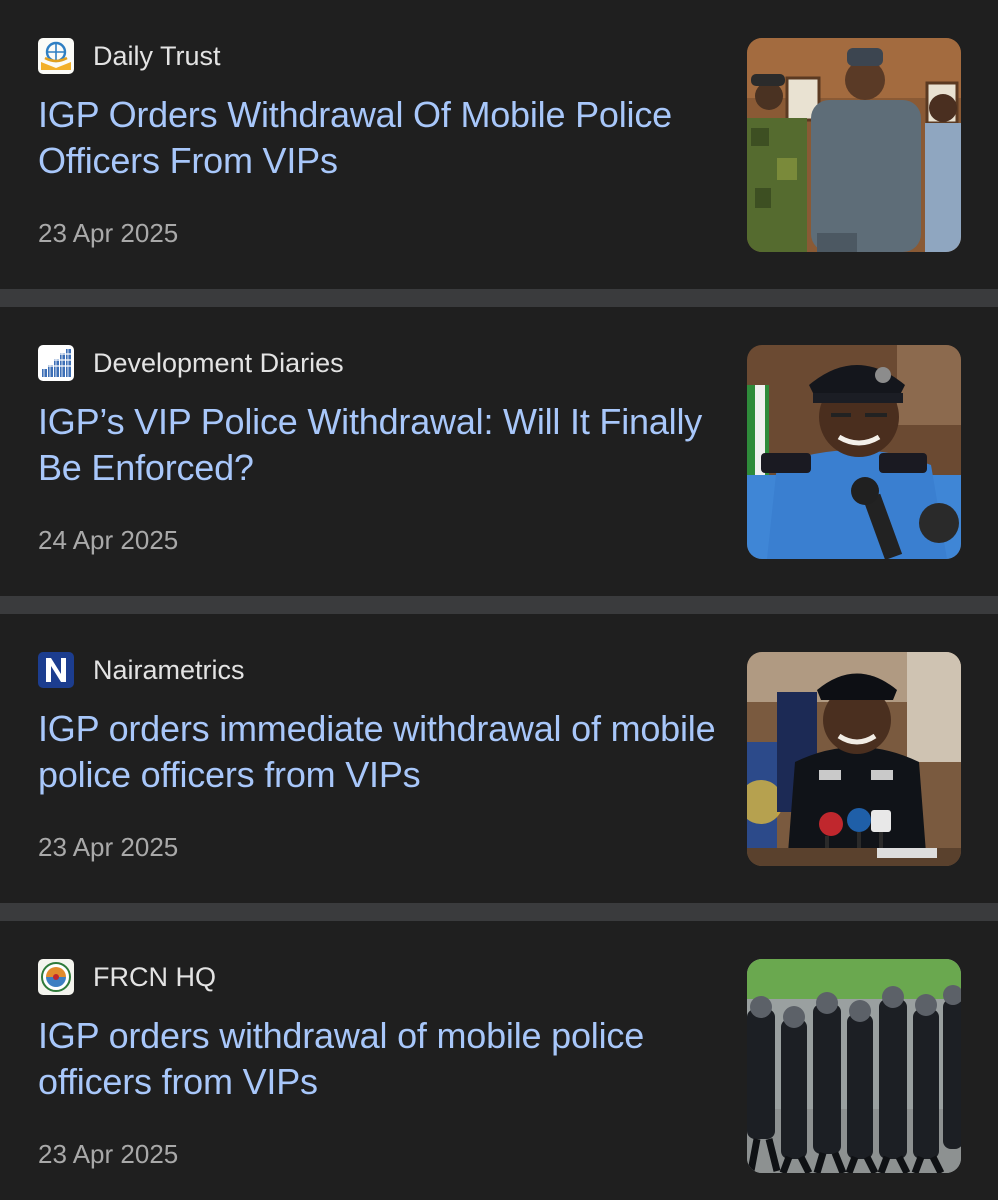  I want to click on source-name: Development Diaries, so click(218, 363).